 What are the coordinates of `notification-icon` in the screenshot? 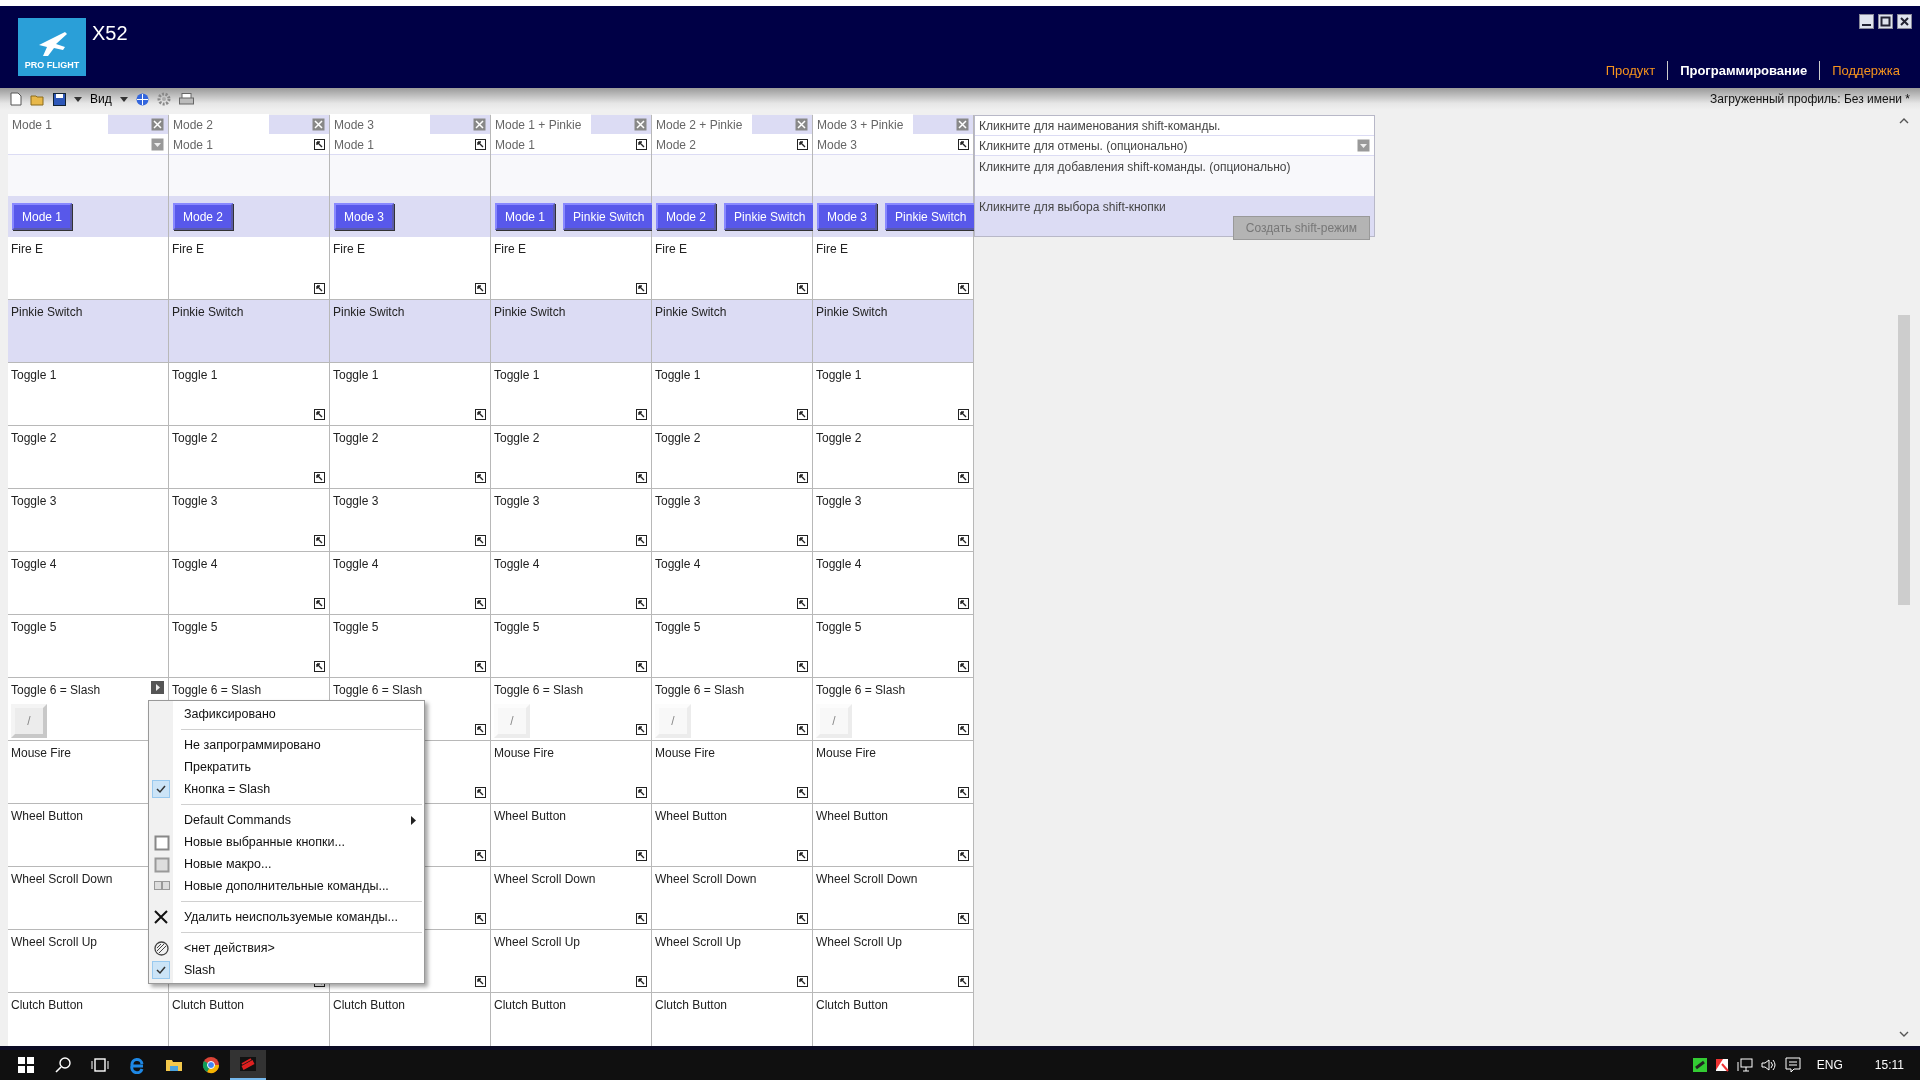 It's located at (1792, 1065).